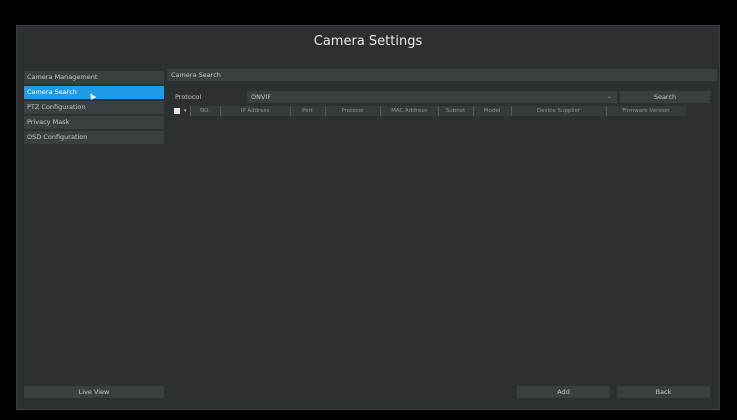 This screenshot has height=420, width=737. I want to click on sidebar-item-ptz-configuration: PTZ Configuration, so click(94, 107).